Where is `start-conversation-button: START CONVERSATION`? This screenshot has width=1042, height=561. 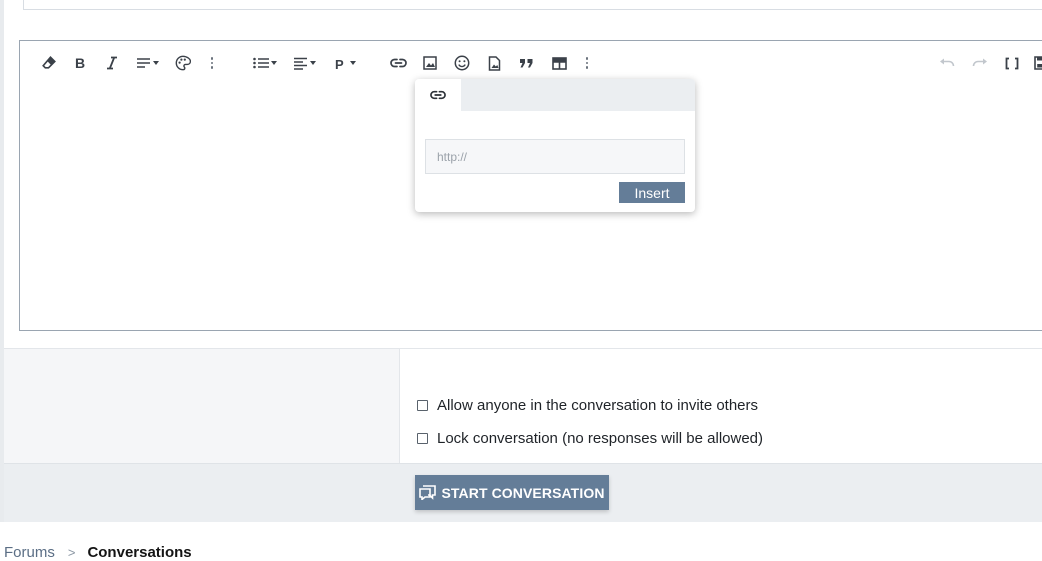 start-conversation-button: START CONVERSATION is located at coordinates (512, 492).